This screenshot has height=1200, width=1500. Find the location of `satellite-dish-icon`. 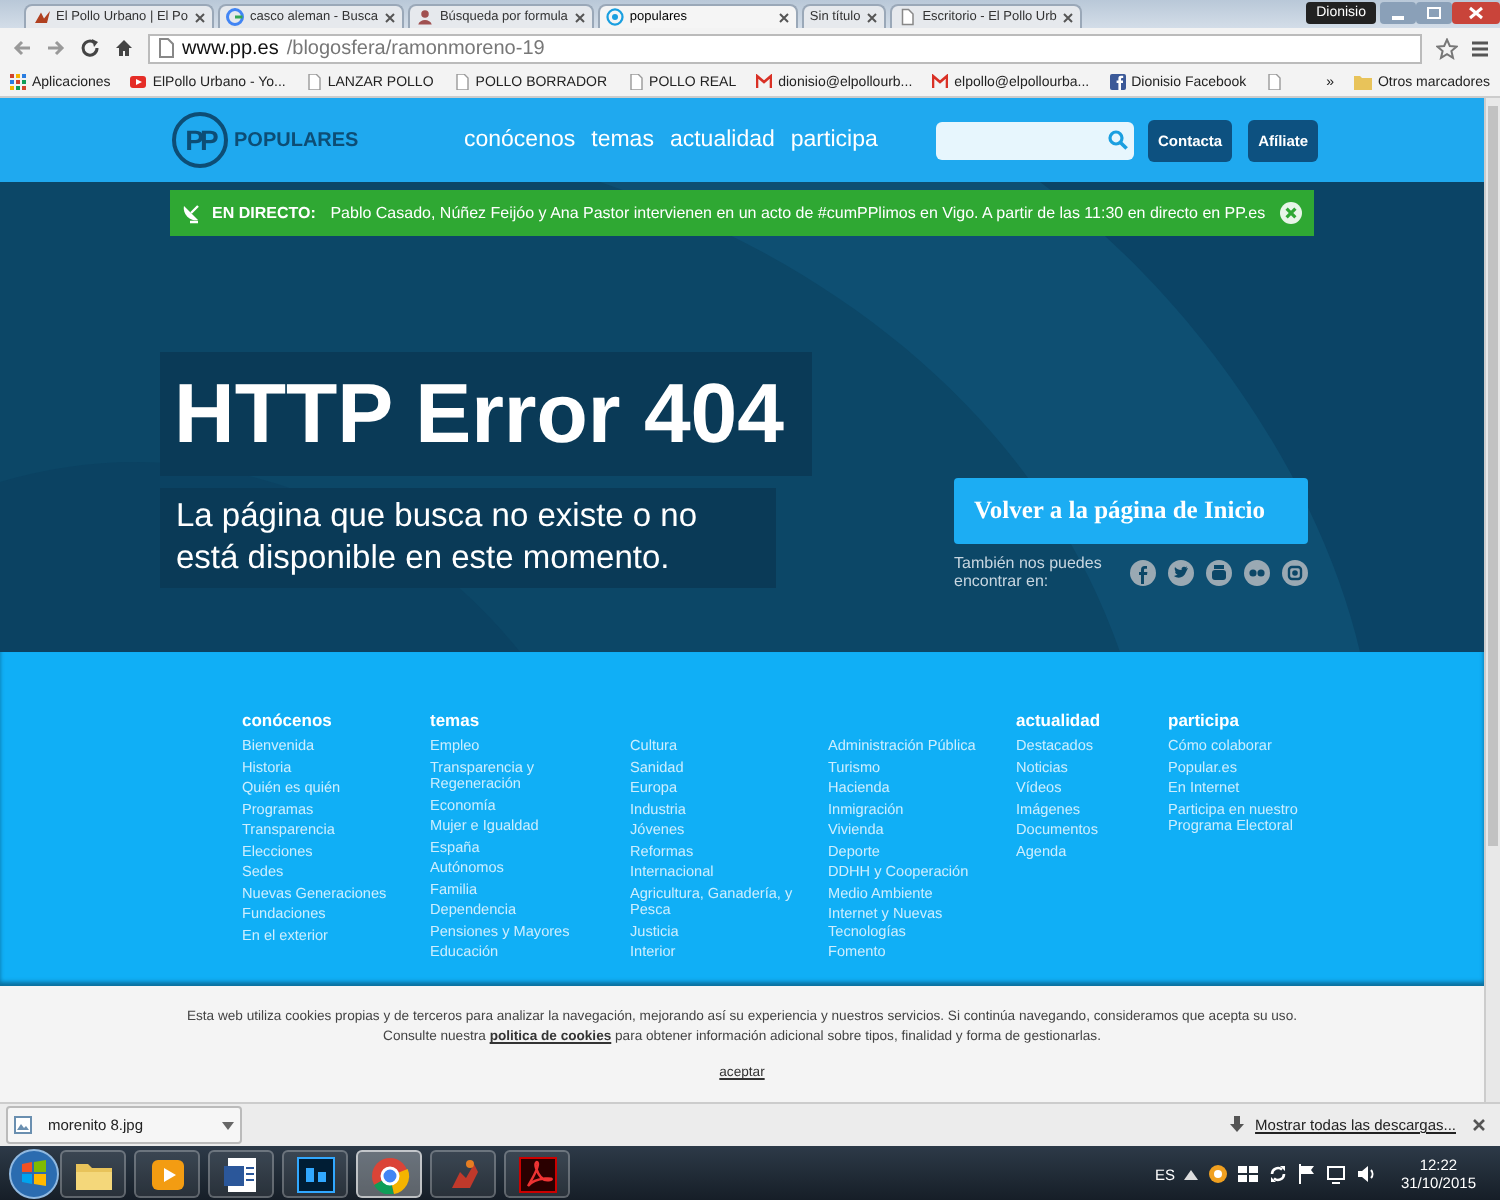

satellite-dish-icon is located at coordinates (192, 213).